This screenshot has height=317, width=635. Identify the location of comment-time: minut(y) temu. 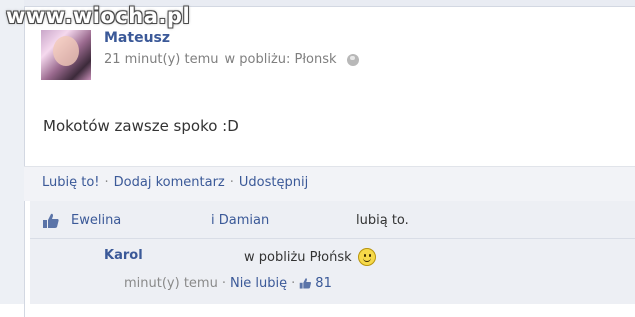
(171, 283).